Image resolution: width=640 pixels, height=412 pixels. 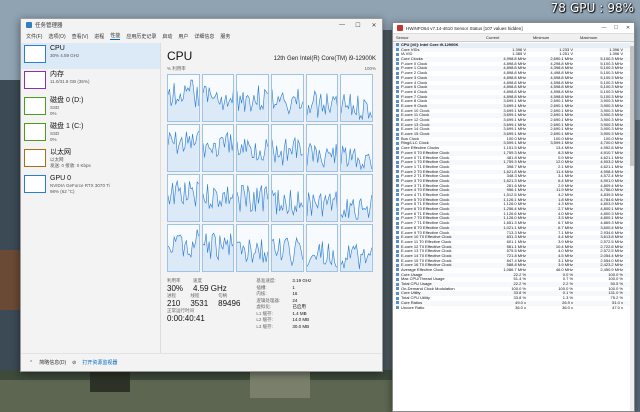 What do you see at coordinates (62, 191) in the screenshot?
I see `sidebar-item-detail-2: 98% (62 °C)` at bounding box center [62, 191].